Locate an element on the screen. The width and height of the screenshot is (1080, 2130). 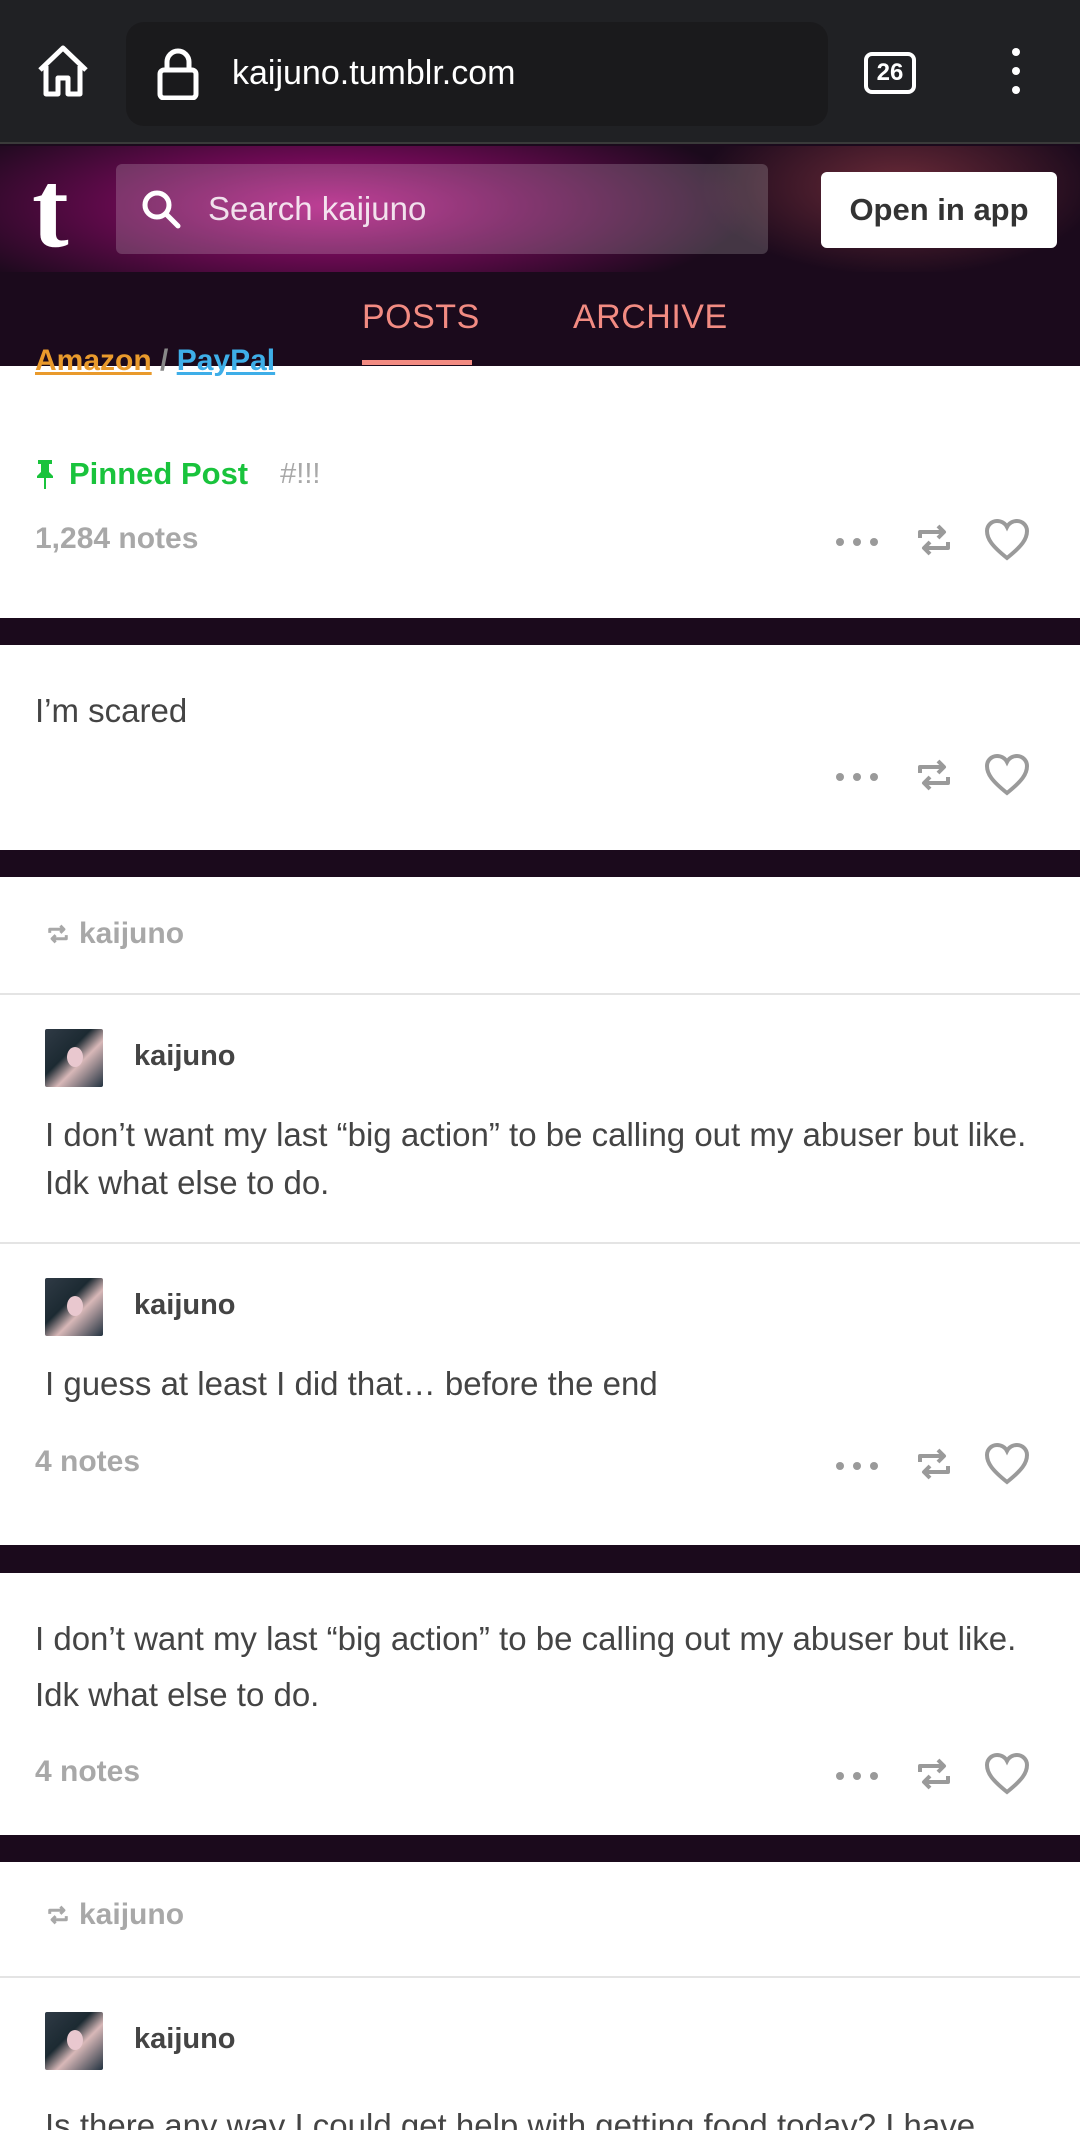
address-bar: kaijuno.tumblr.com is located at coordinates (477, 74).